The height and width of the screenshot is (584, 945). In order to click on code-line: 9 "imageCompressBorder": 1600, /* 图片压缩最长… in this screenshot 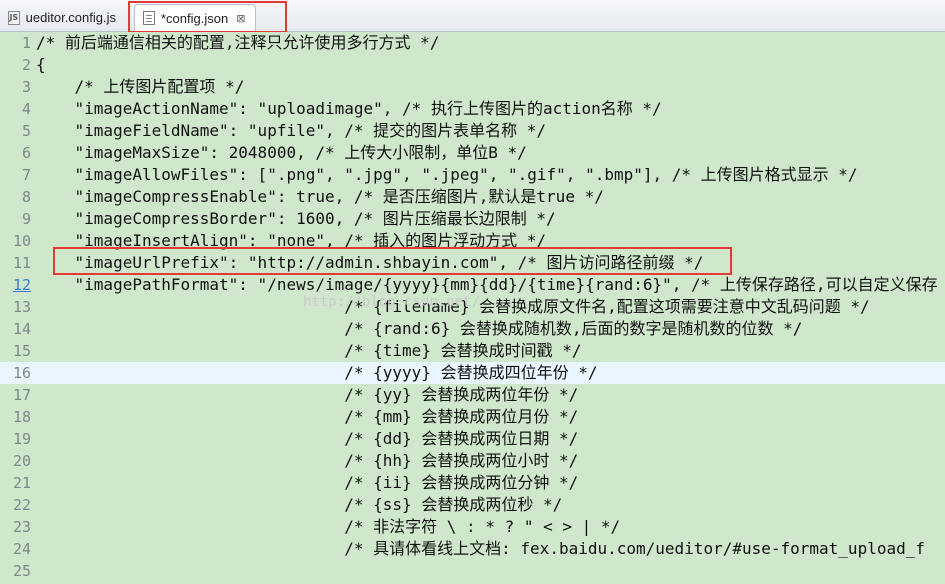, I will do `click(472, 219)`.